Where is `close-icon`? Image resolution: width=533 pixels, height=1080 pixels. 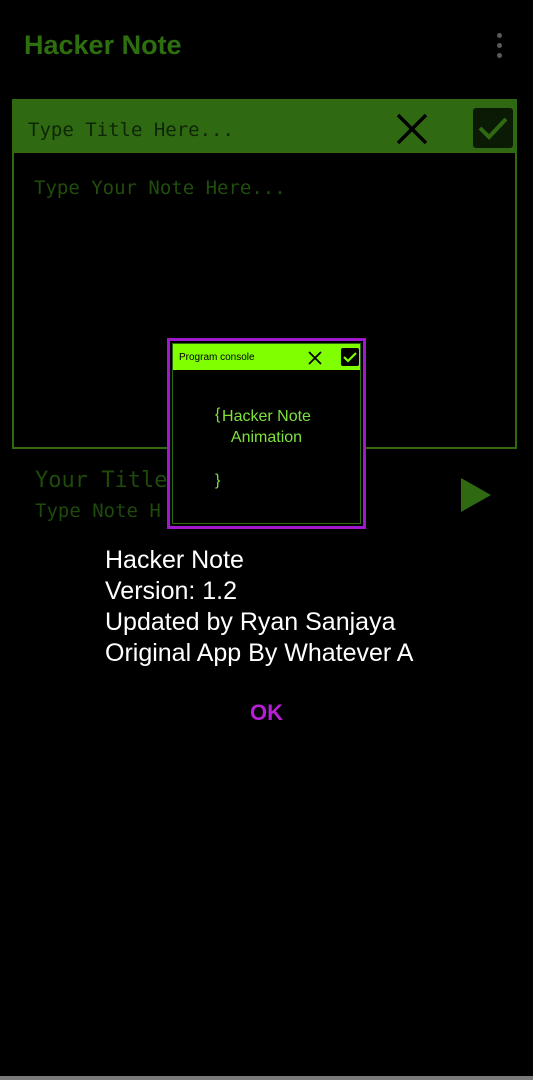
close-icon is located at coordinates (412, 129).